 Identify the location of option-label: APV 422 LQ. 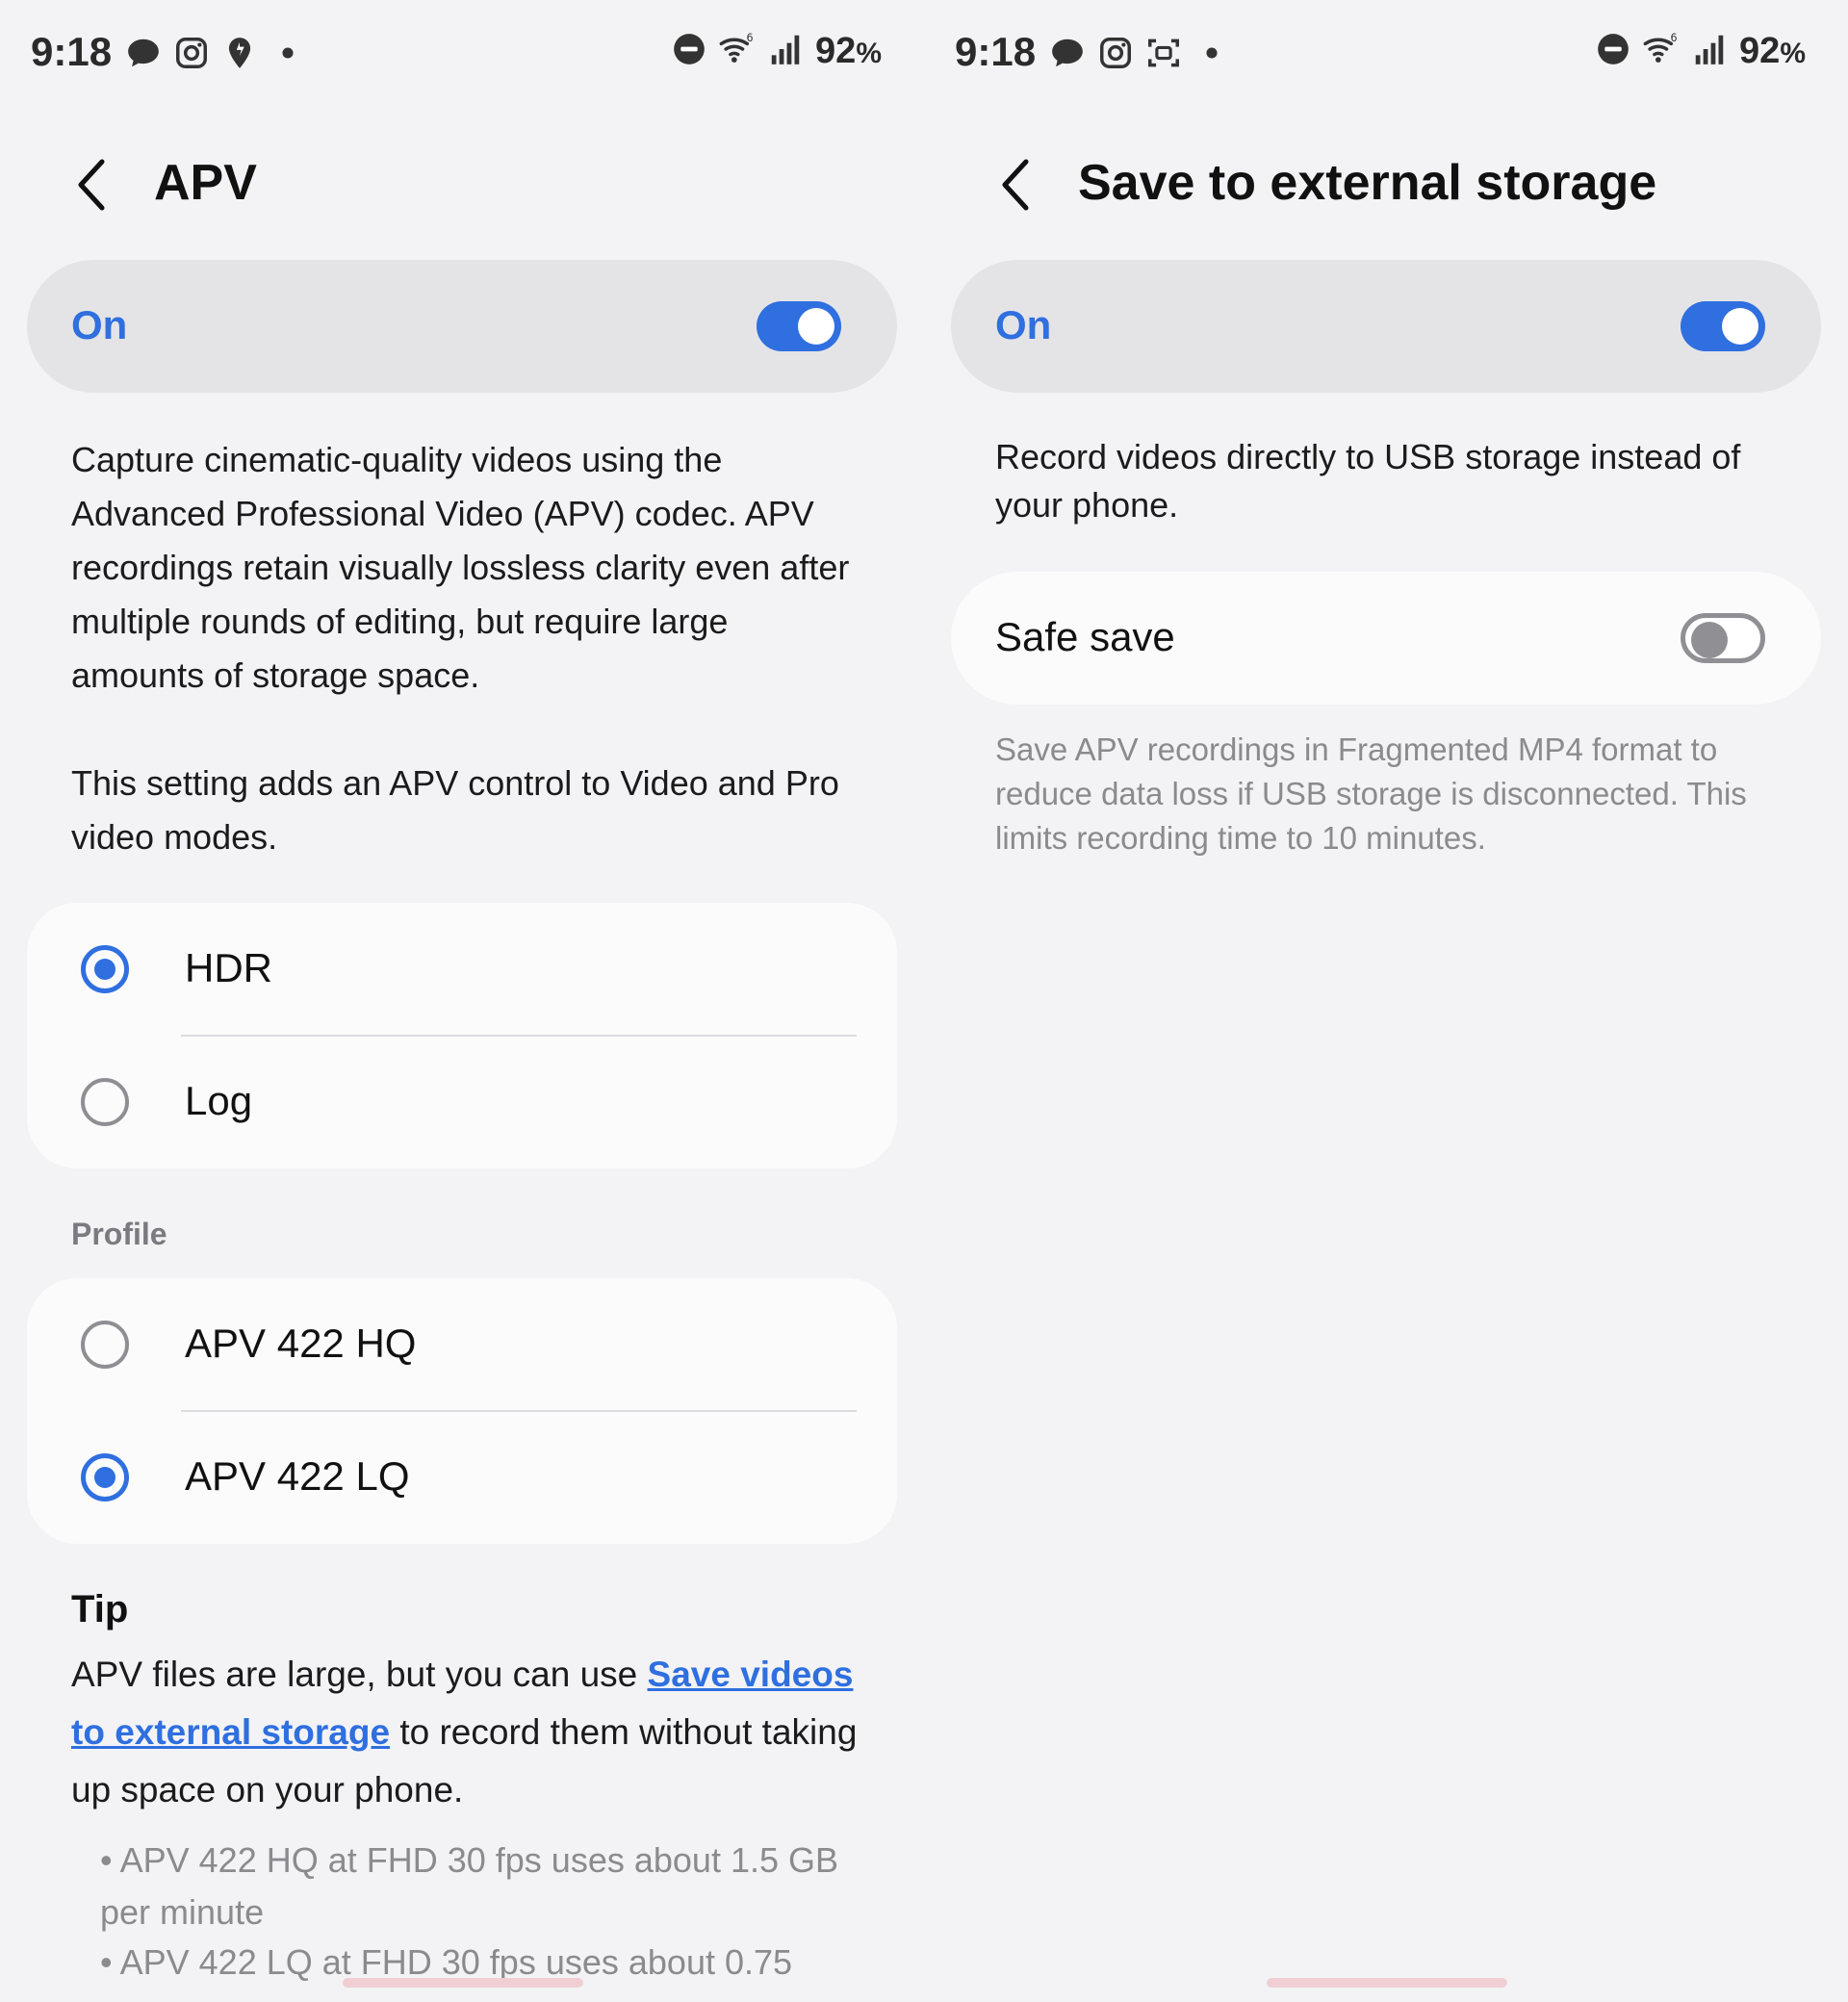
(297, 1476).